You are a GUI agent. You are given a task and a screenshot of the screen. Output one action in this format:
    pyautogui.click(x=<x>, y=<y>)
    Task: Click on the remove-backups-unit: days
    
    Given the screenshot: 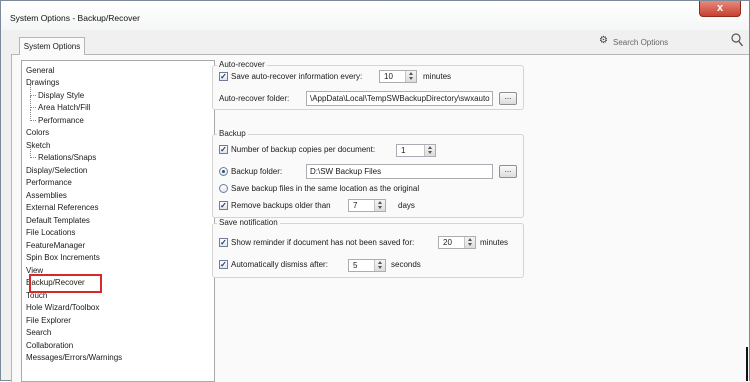 What is the action you would take?
    pyautogui.click(x=406, y=205)
    